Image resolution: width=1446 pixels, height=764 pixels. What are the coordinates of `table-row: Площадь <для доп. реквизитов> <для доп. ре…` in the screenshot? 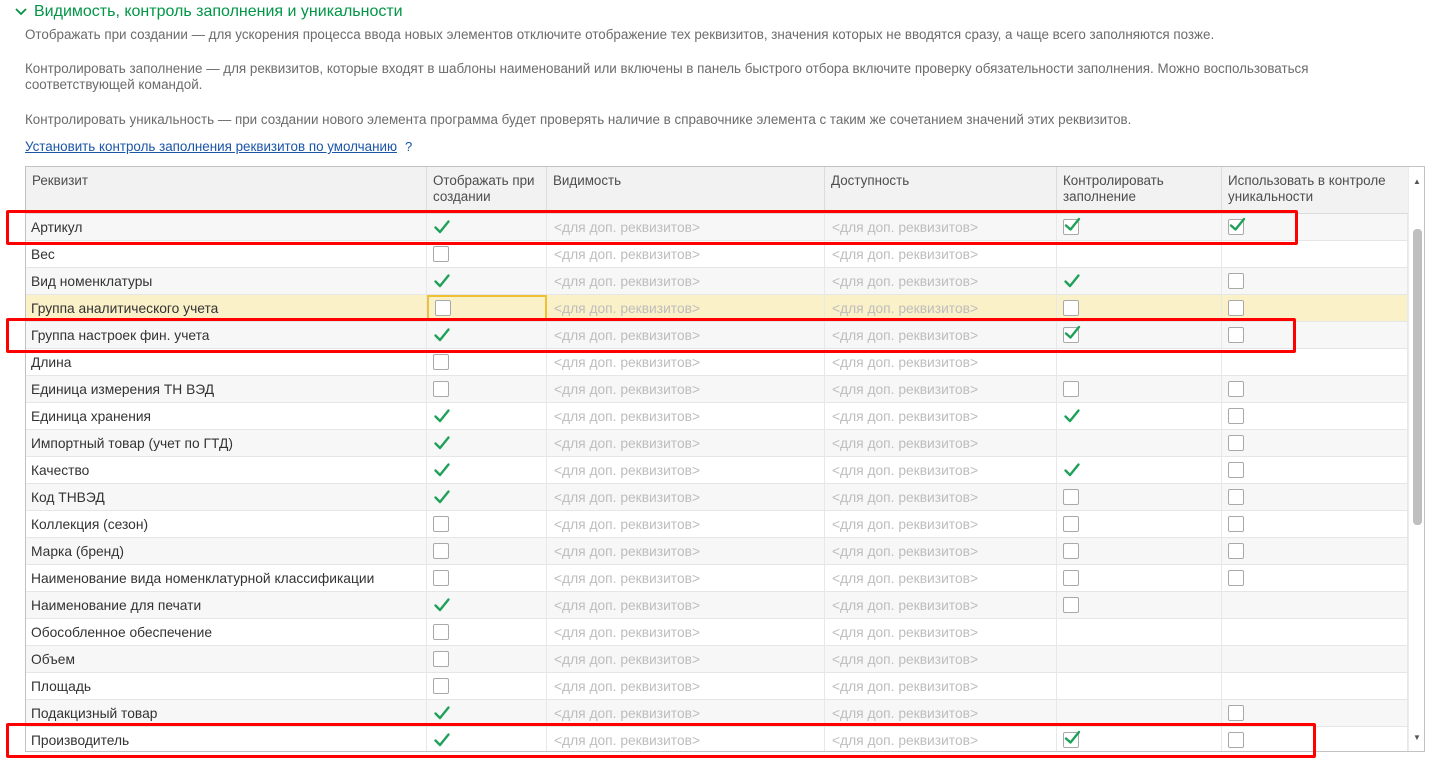 It's located at (717, 686).